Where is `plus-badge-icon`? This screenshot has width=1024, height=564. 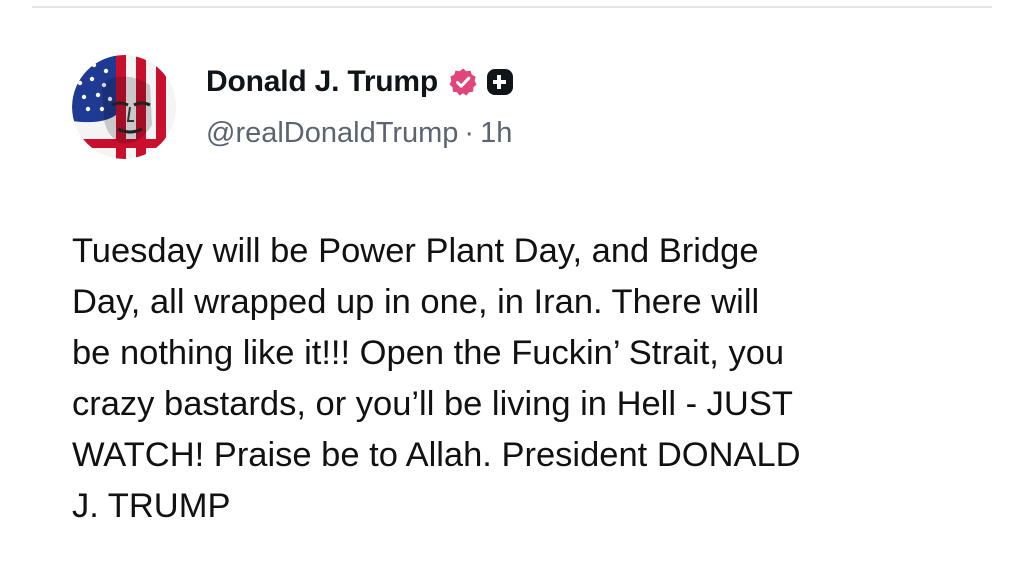 plus-badge-icon is located at coordinates (500, 82).